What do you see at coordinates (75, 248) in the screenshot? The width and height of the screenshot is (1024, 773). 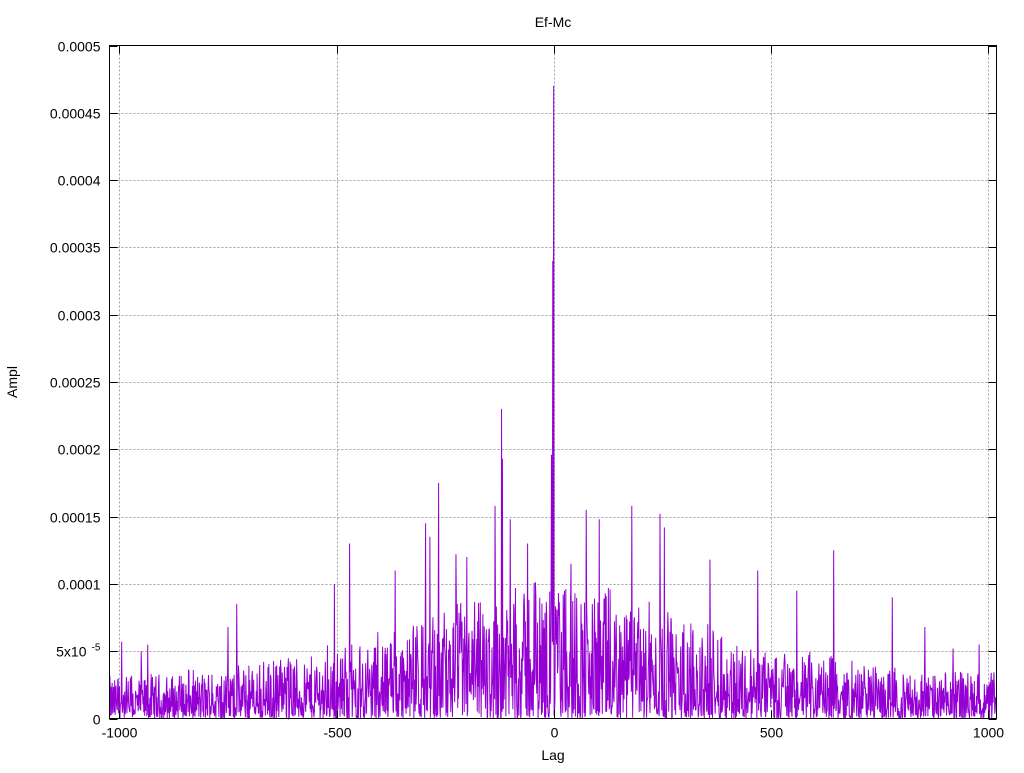 I see `y-tick-label: 0.00035` at bounding box center [75, 248].